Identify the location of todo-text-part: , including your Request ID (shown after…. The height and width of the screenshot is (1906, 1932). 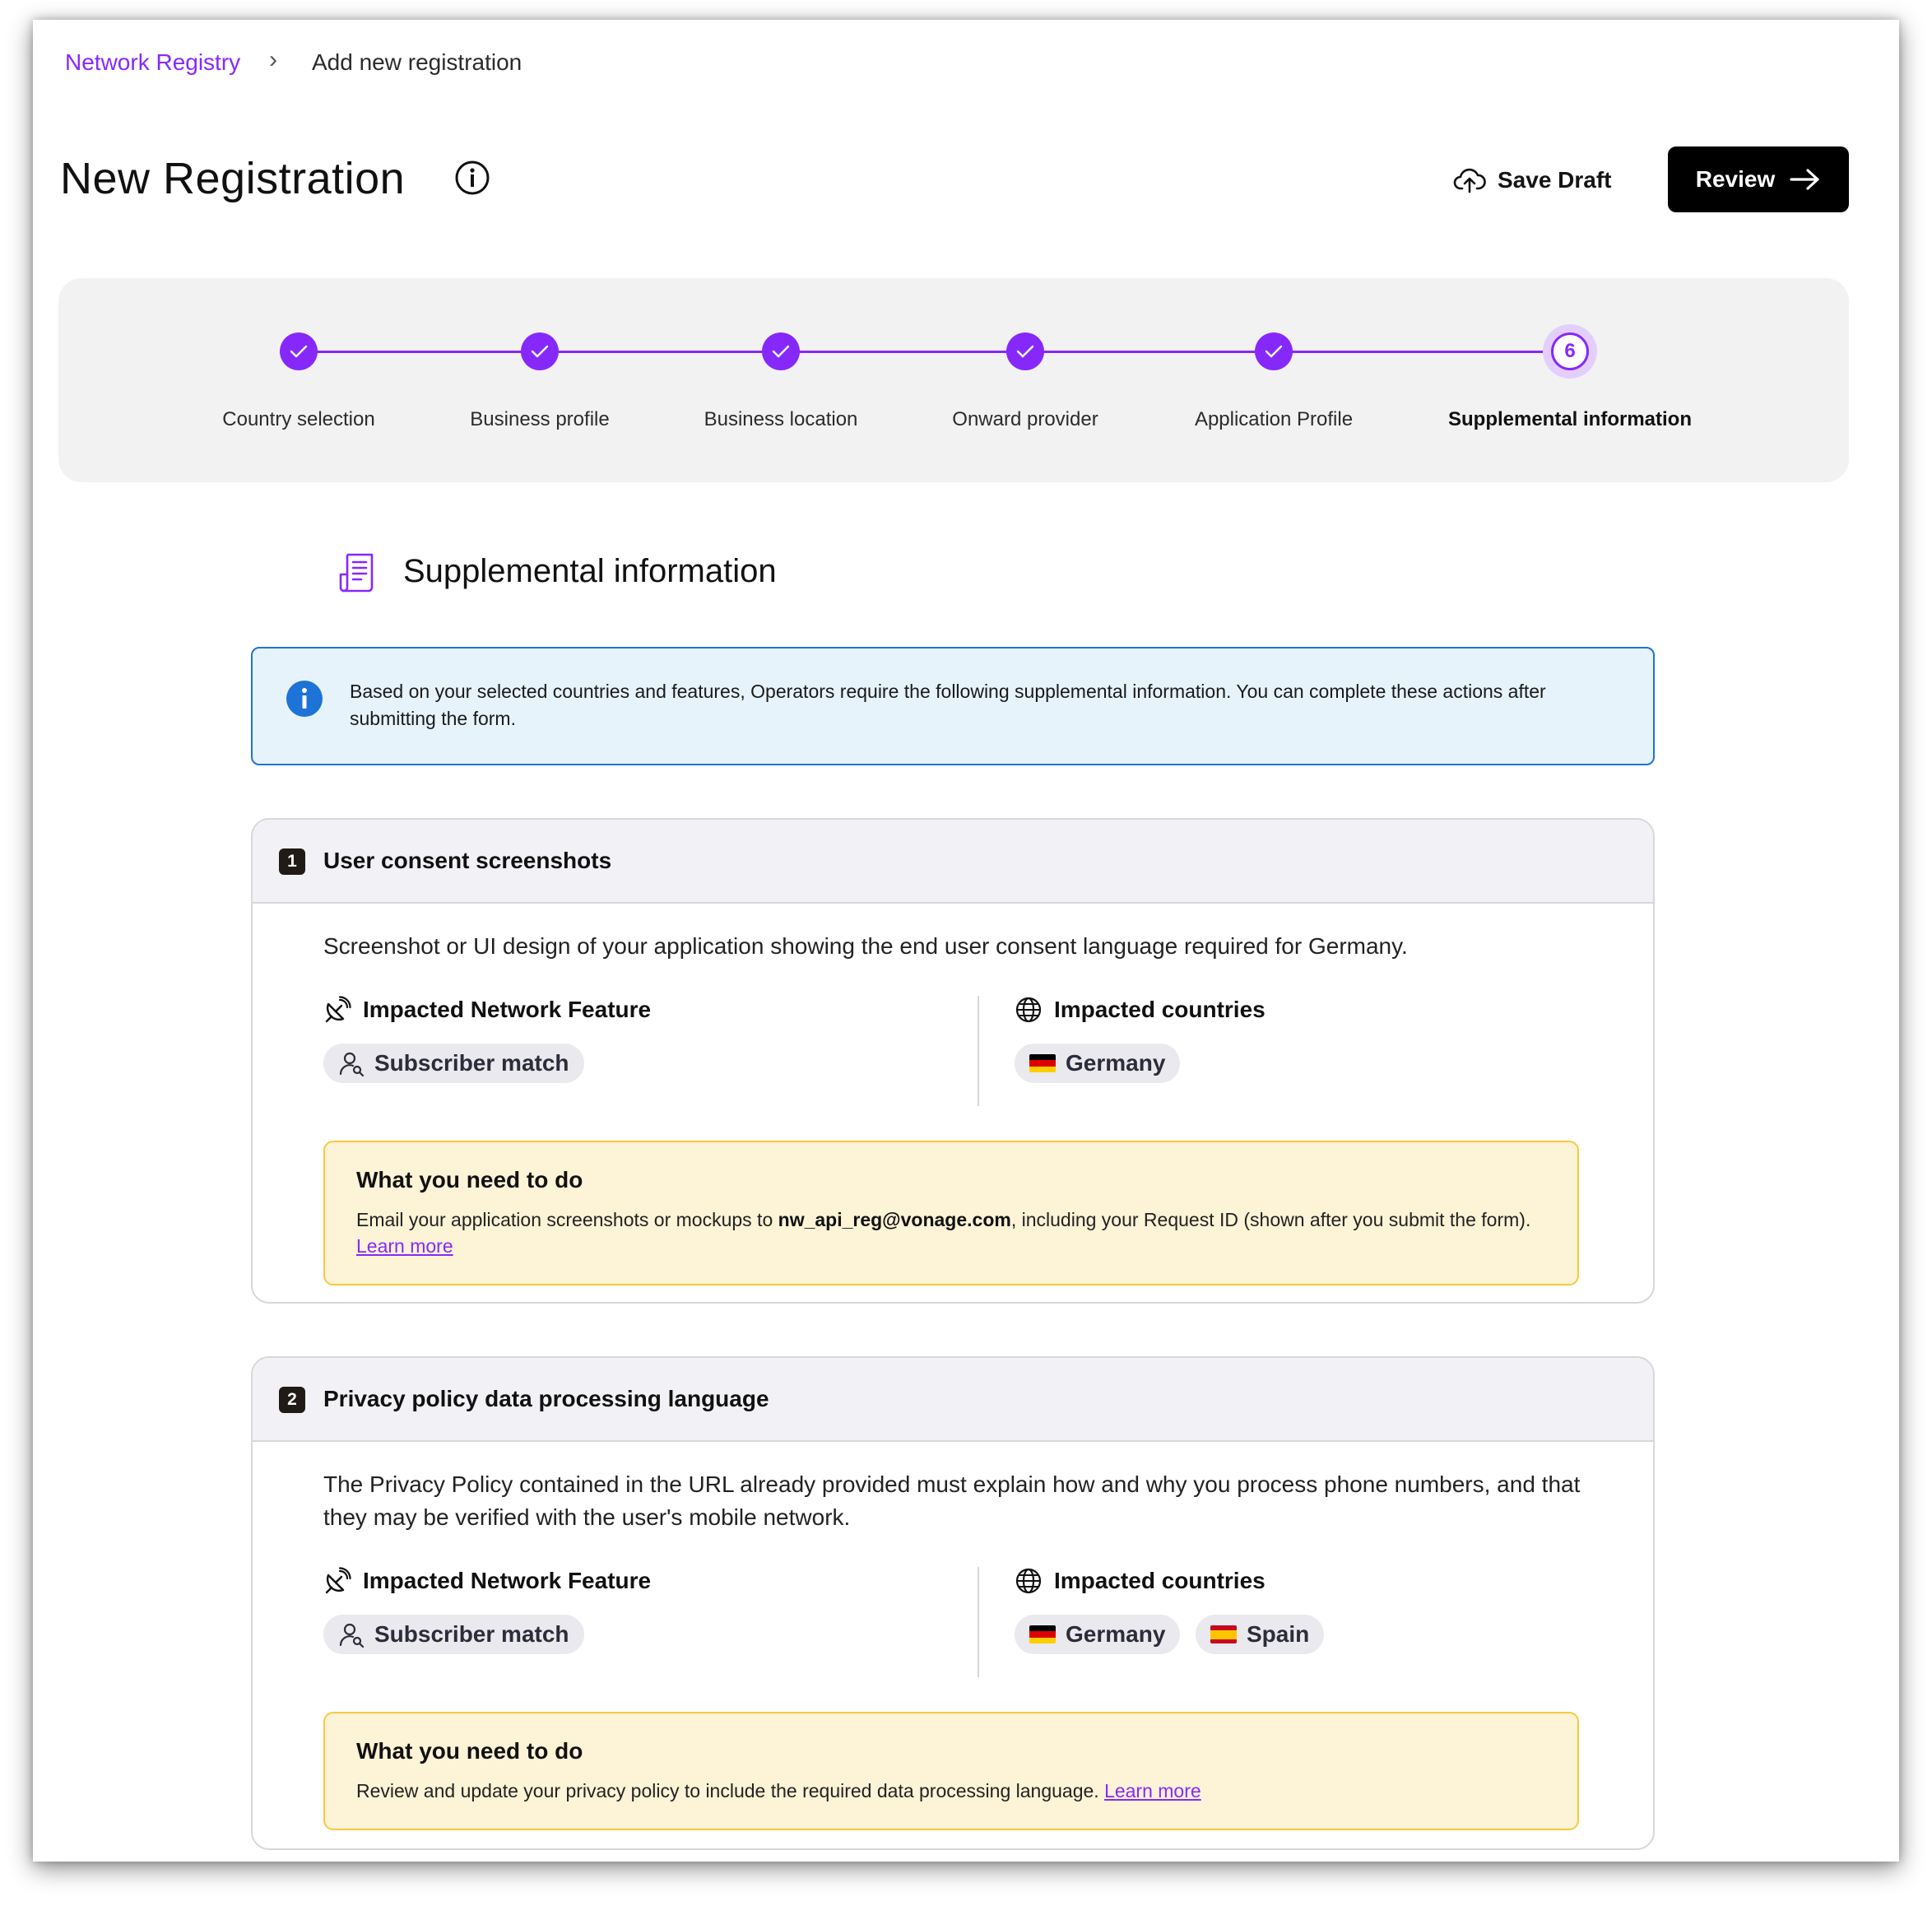
(1270, 1219).